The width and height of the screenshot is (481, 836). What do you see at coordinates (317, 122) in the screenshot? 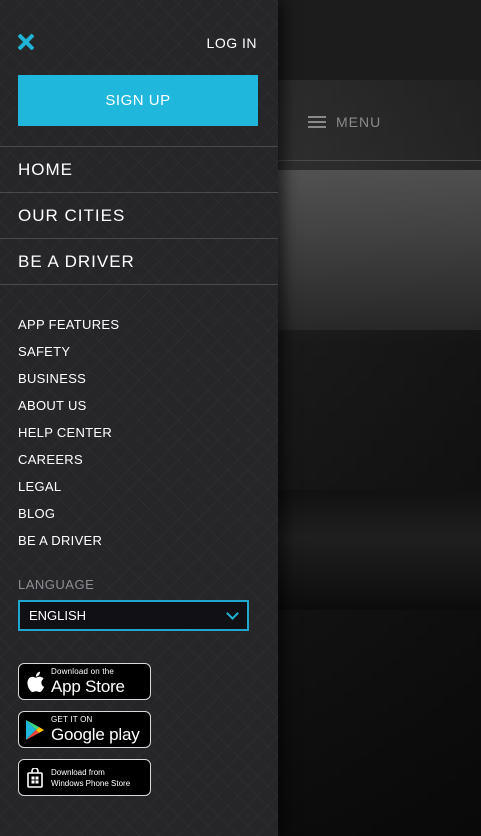
I see `hamburger-icon` at bounding box center [317, 122].